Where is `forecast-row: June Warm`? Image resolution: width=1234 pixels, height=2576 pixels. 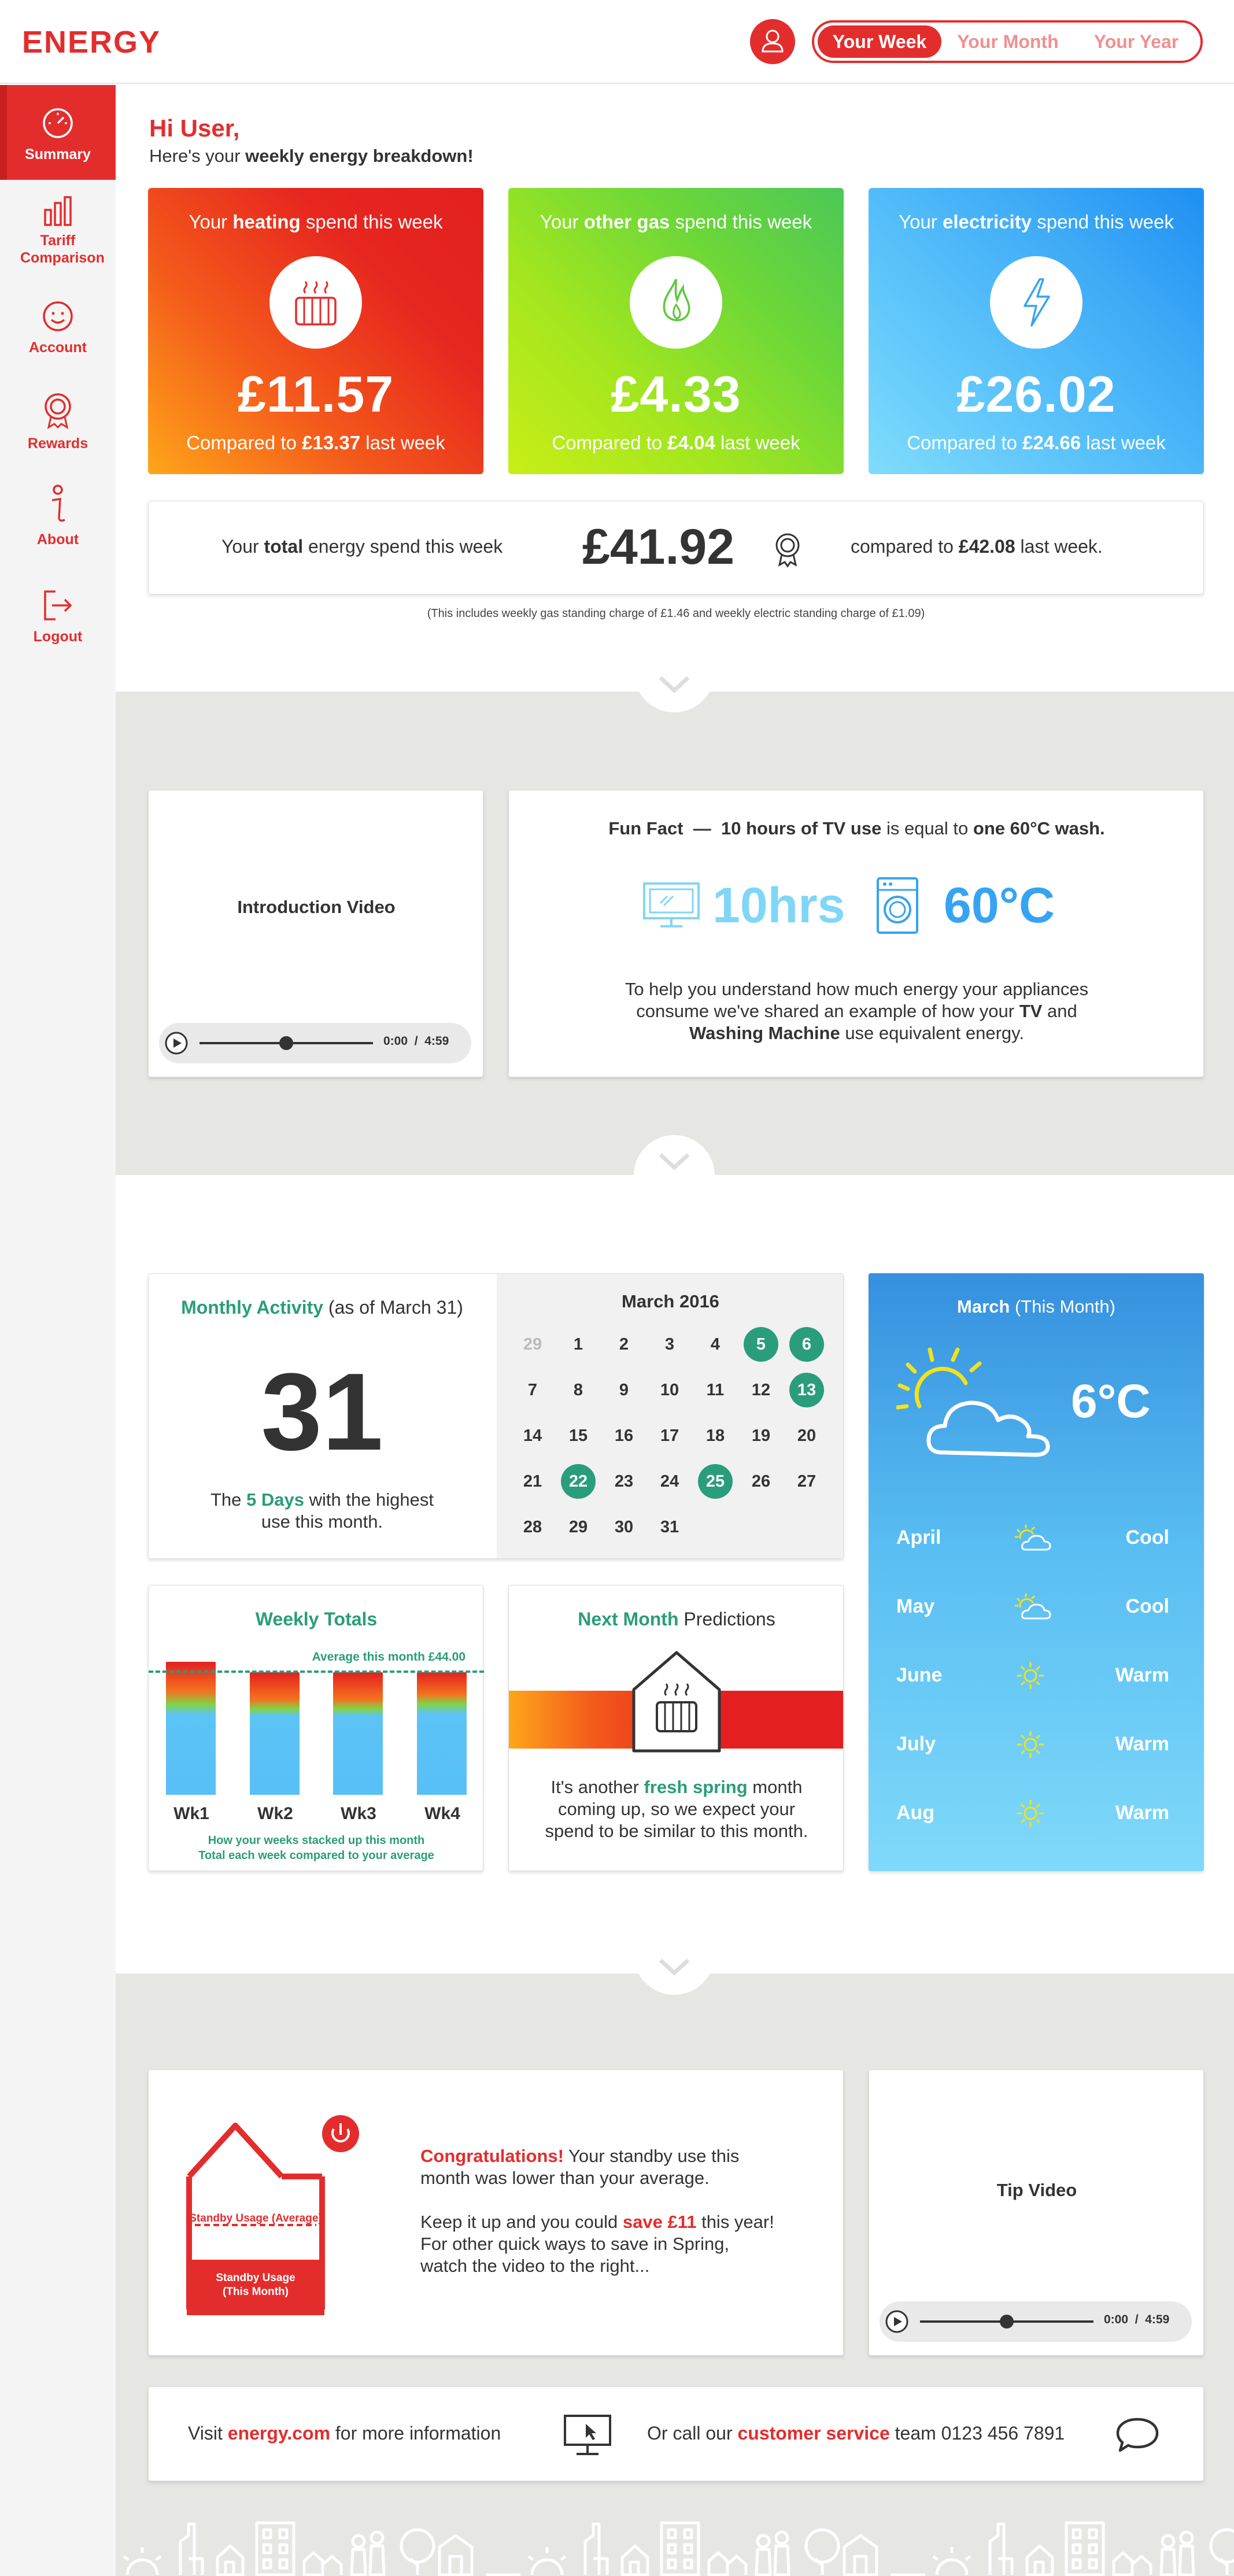 forecast-row: June Warm is located at coordinates (1036, 1676).